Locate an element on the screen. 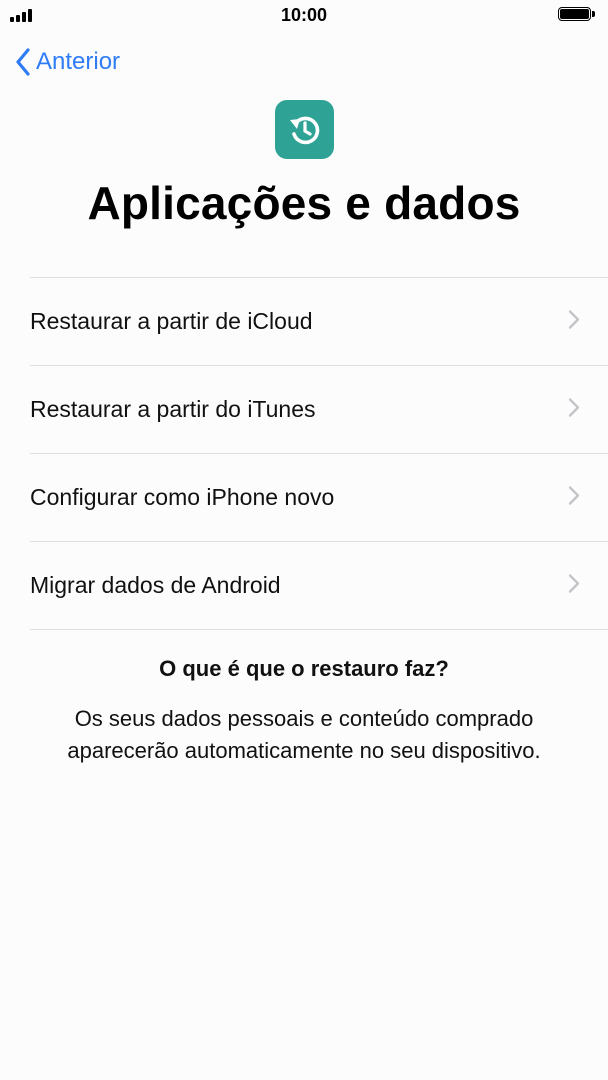 The image size is (608, 1080). info-heading: O que é que o restauro faz? is located at coordinates (304, 668).